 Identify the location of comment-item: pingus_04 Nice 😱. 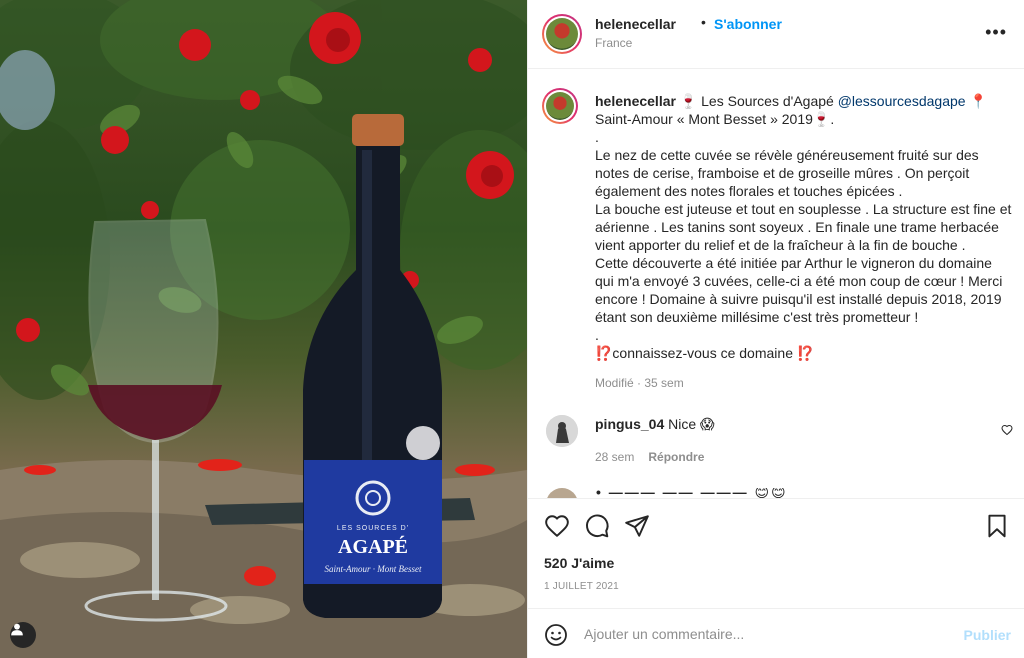
(655, 424).